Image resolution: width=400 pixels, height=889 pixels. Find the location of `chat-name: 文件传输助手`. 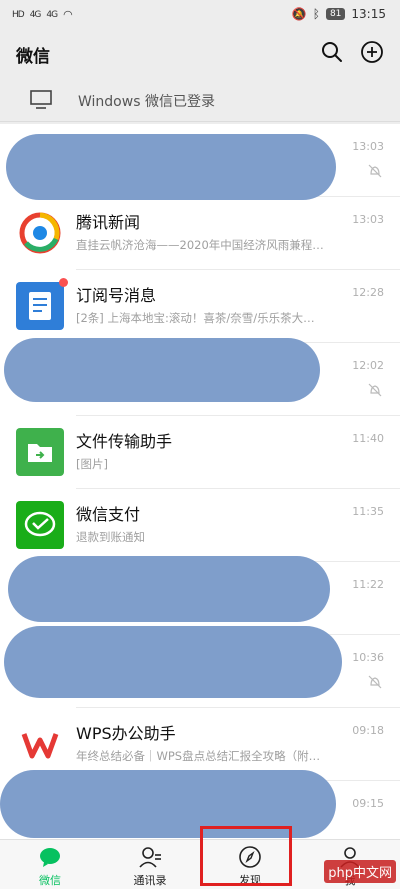

chat-name: 文件传输助手 is located at coordinates (124, 441).